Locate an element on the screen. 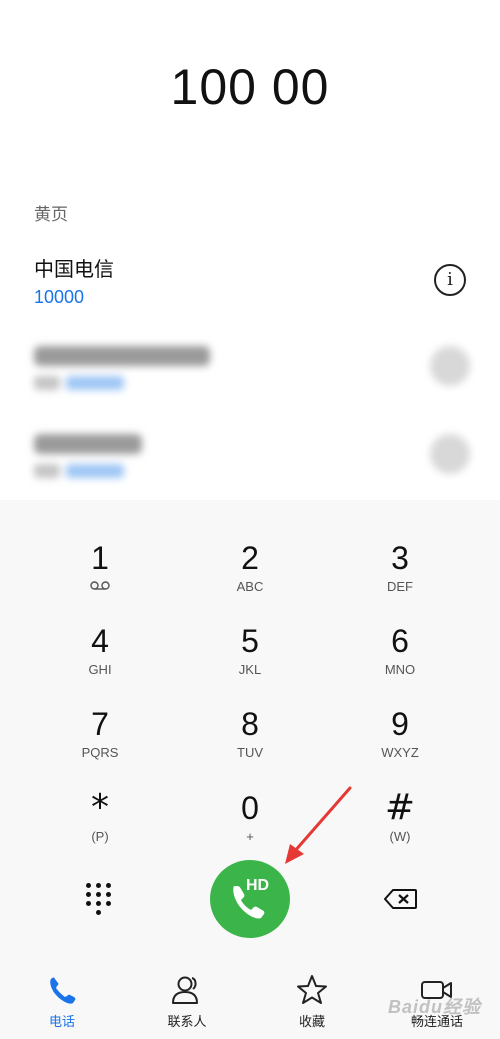  key-8: 8 TUV is located at coordinates (250, 741).